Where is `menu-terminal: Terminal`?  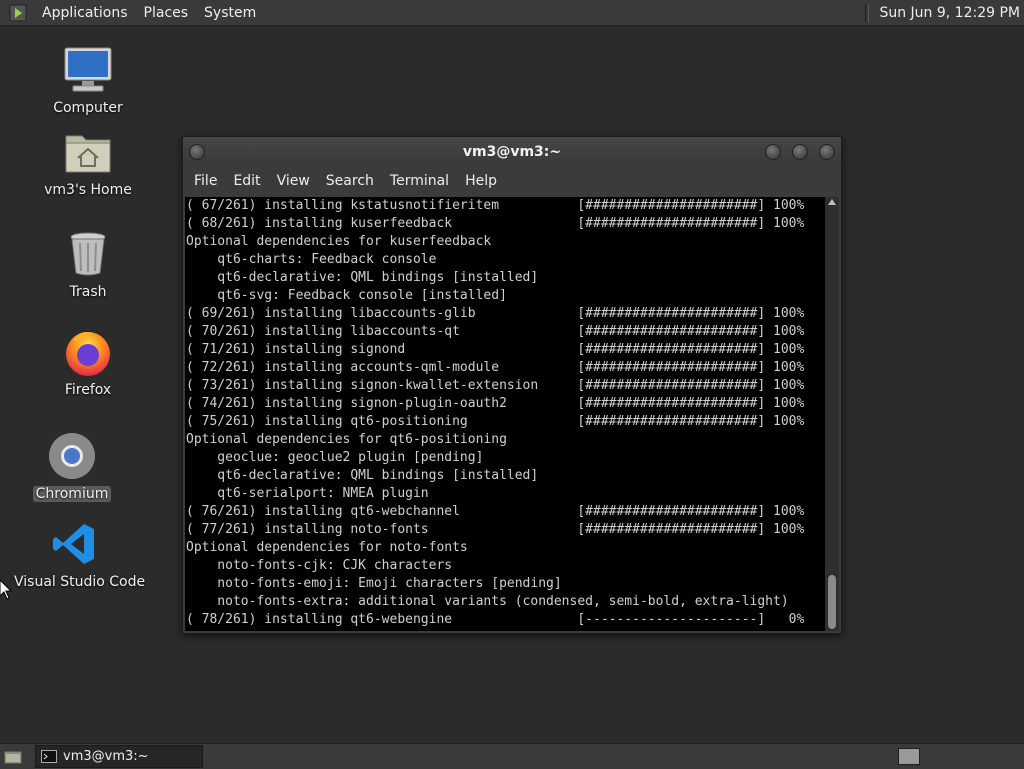 menu-terminal: Terminal is located at coordinates (419, 181).